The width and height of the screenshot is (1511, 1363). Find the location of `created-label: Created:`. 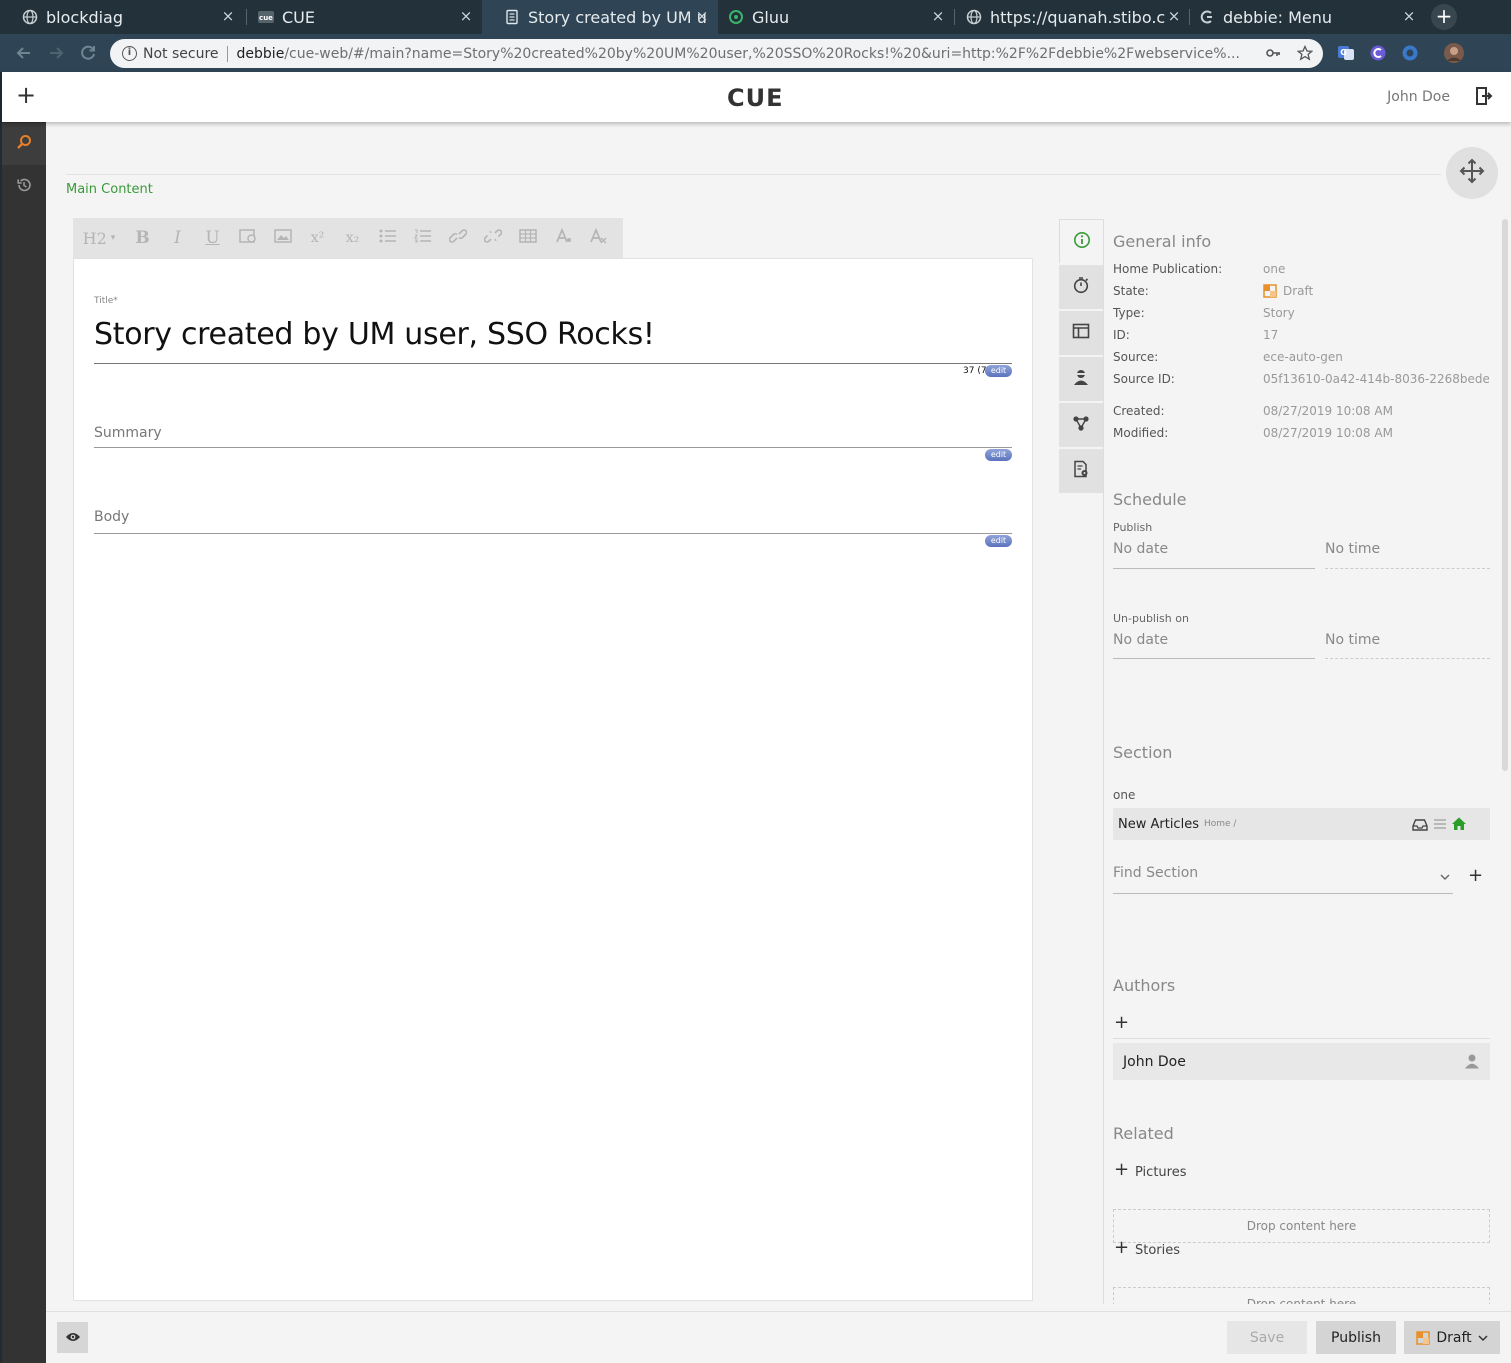

created-label: Created: is located at coordinates (1139, 411).